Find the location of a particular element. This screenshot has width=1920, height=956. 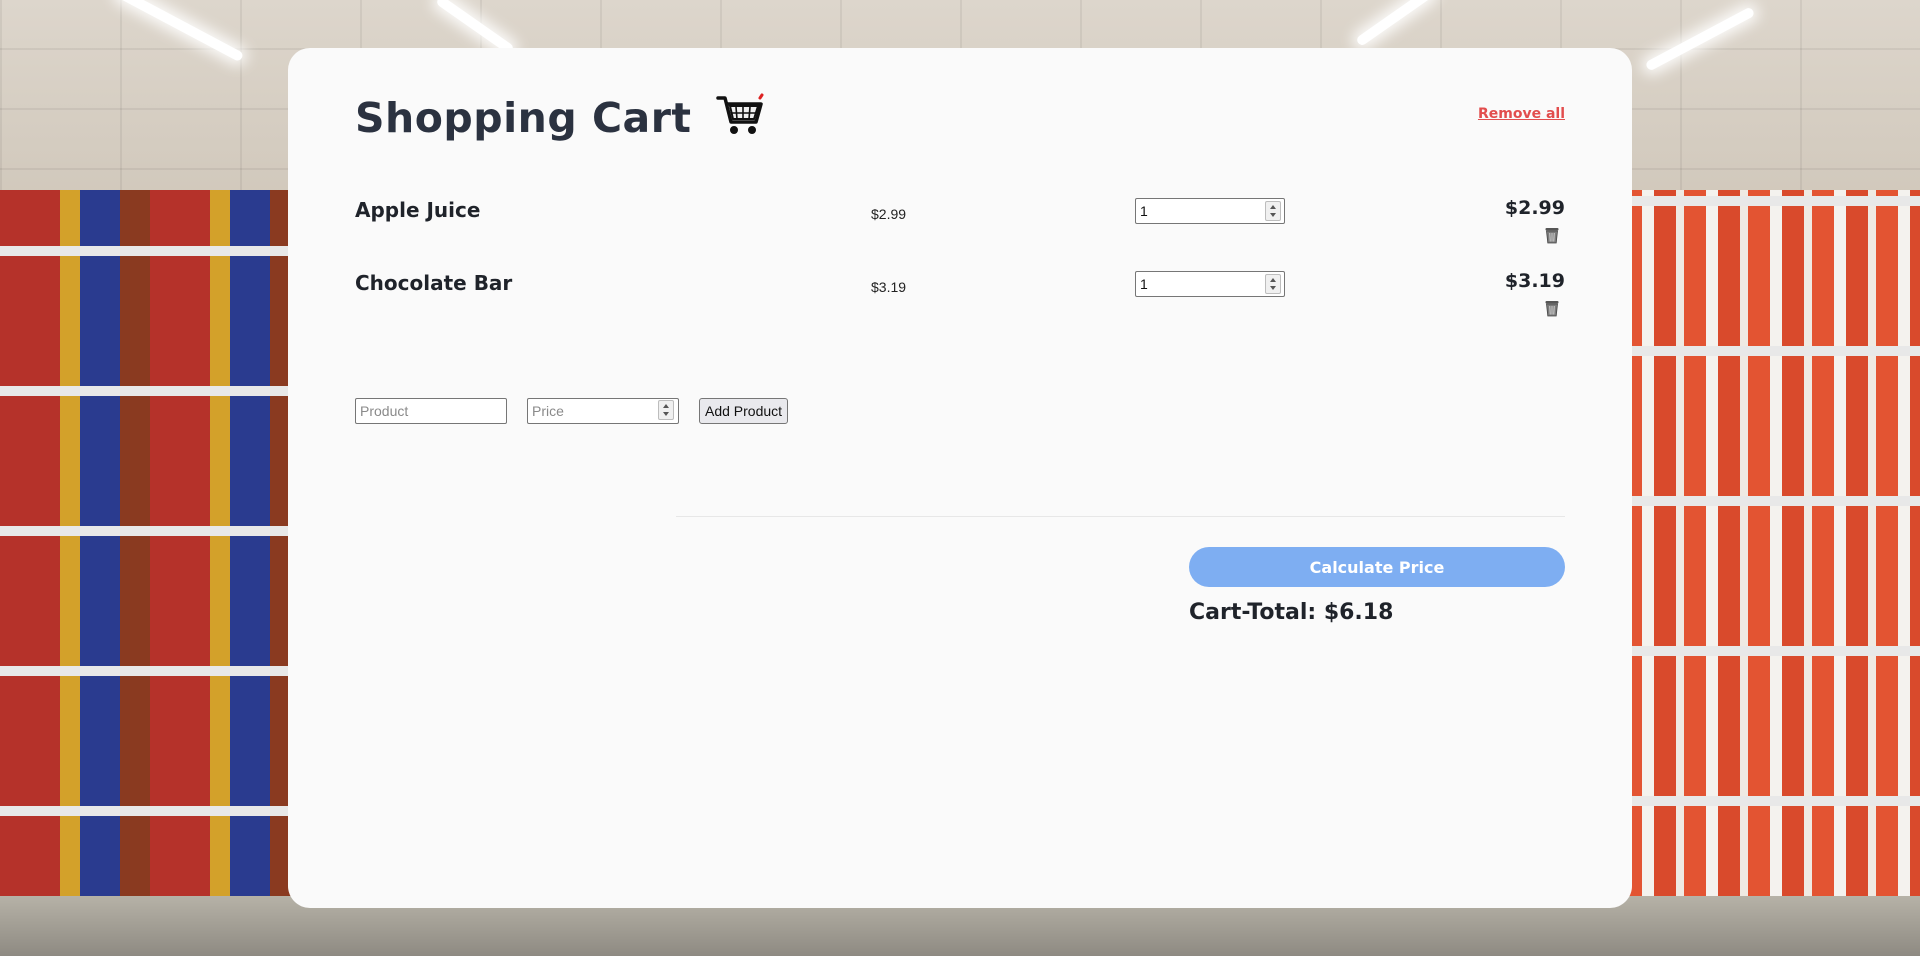

cart-item-row: Apple Juice $2.99 1 $2.99 is located at coordinates (960, 227).